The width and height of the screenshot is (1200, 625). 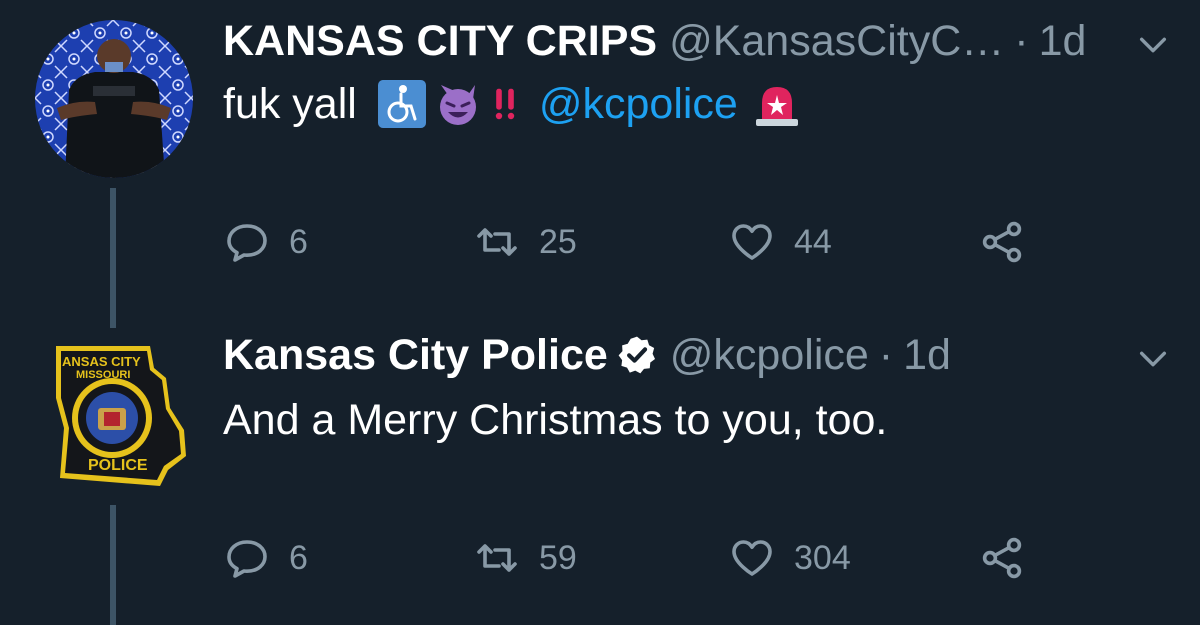 I want to click on tweet-header: KANSAS CITY CRIPS @KansasCityC… · 1d, so click(x=696, y=41).